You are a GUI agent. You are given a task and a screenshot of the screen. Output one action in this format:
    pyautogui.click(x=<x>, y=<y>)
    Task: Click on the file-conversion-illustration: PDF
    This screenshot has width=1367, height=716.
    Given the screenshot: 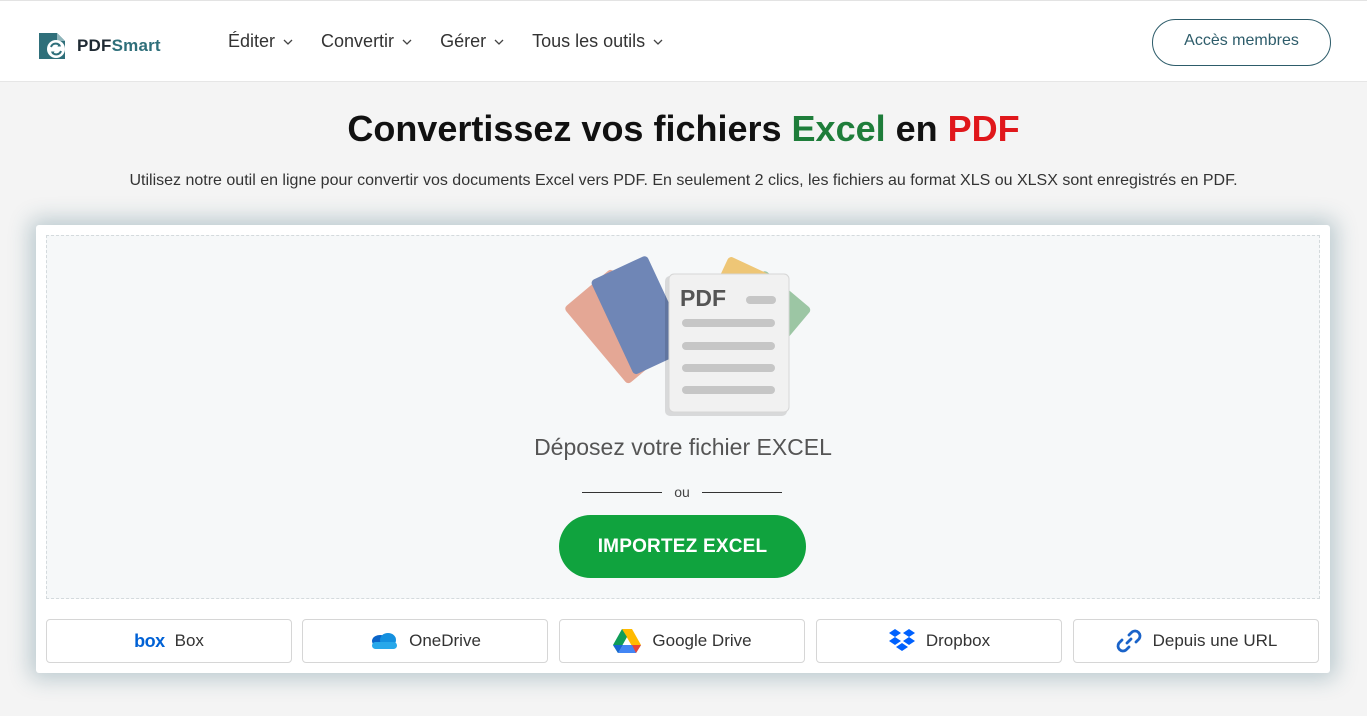 What is the action you would take?
    pyautogui.click(x=688, y=336)
    